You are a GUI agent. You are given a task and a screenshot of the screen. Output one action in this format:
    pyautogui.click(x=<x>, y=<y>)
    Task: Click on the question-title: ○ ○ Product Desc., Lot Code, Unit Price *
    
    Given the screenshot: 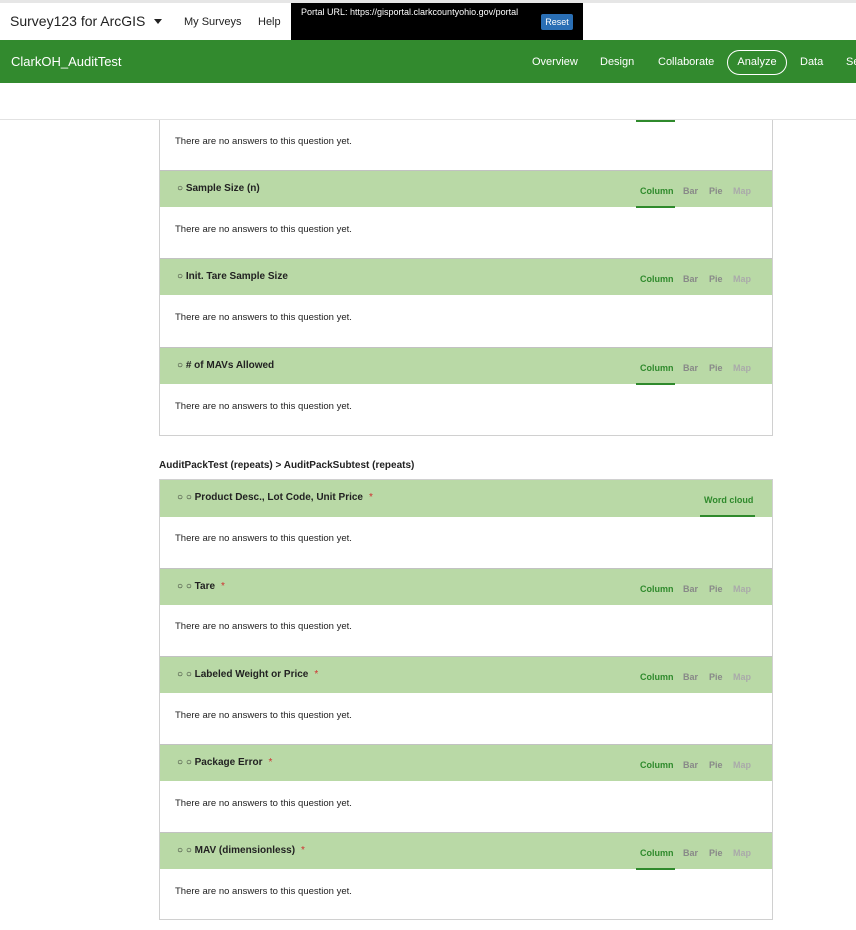 What is the action you would take?
    pyautogui.click(x=275, y=497)
    